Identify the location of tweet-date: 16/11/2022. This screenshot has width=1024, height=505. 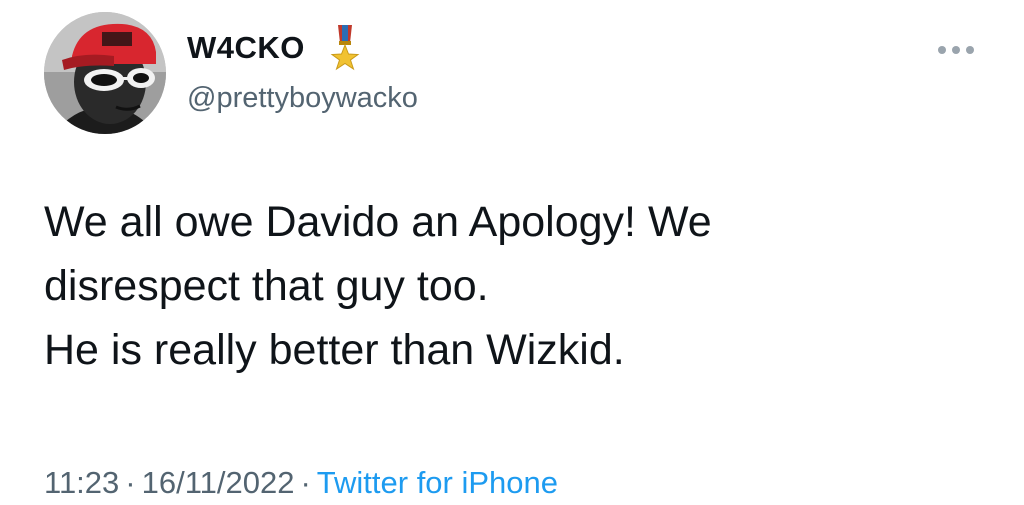
(218, 482).